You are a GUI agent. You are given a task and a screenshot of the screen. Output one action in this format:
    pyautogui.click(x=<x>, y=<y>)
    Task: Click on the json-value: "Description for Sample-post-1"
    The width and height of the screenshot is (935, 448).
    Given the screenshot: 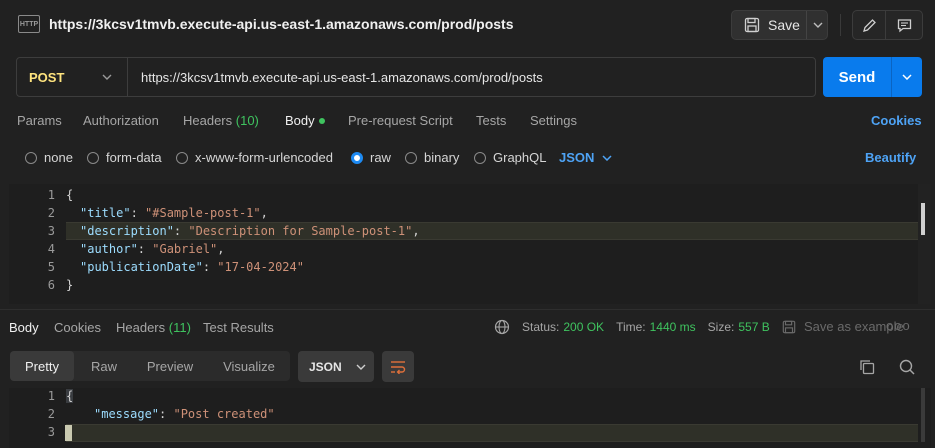 What is the action you would take?
    pyautogui.click(x=300, y=231)
    